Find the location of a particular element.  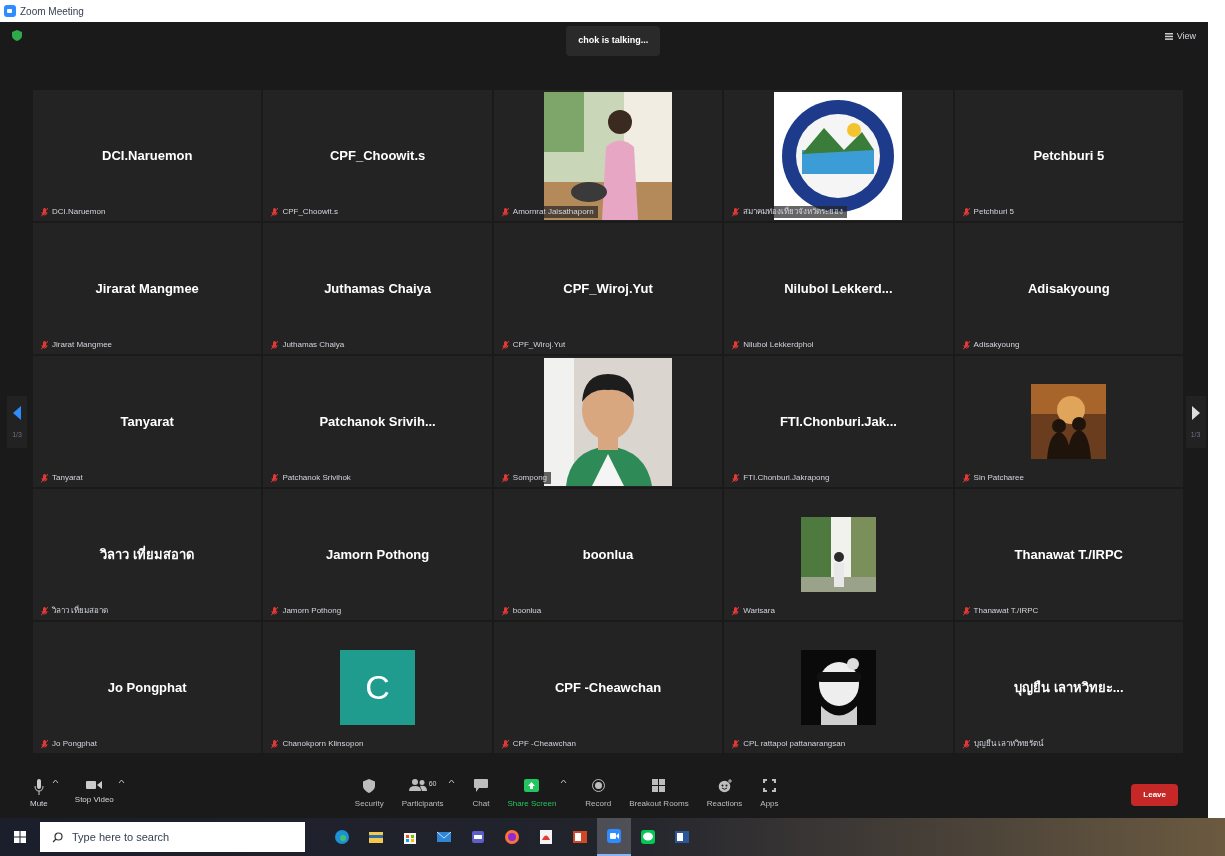

participant-name: Jo Pongphat is located at coordinates (147, 688).